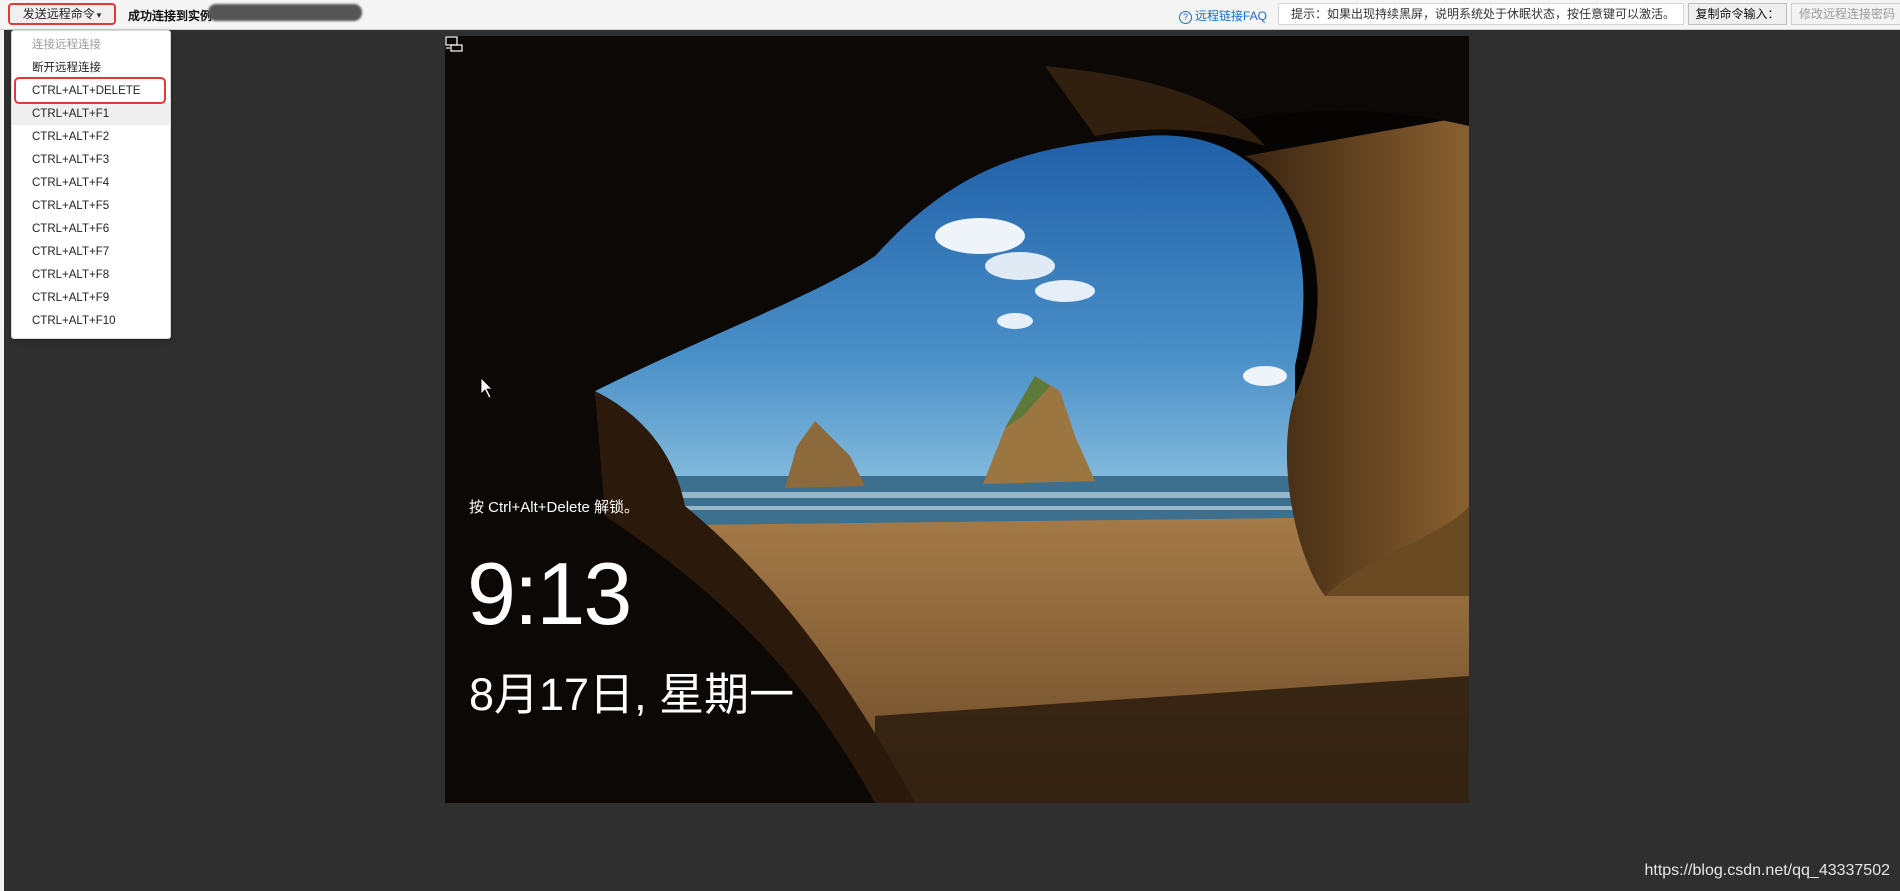  I want to click on menu-item-ctrl-alt-f5: CTRL+ALT+F5, so click(91, 206).